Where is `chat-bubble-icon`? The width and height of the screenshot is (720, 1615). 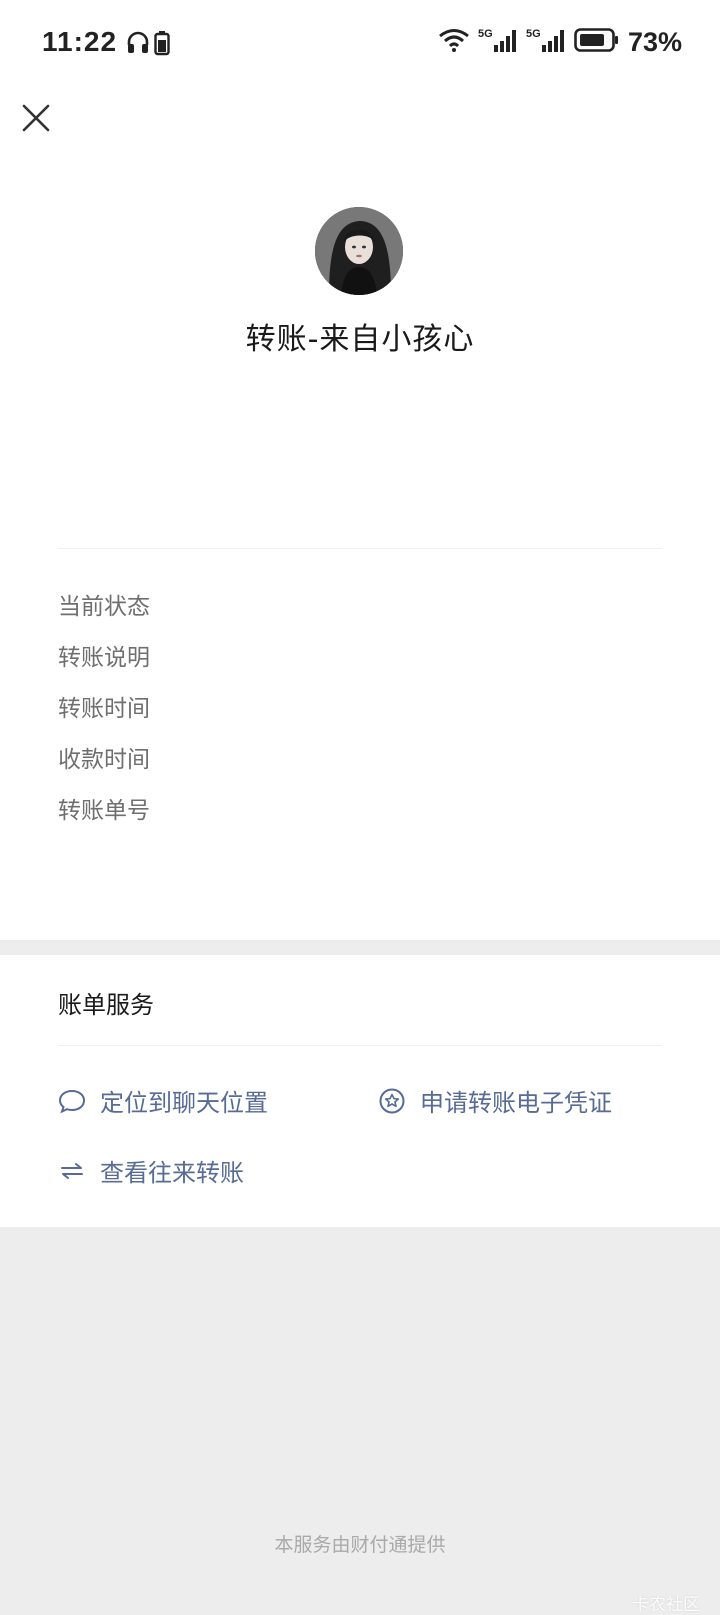 chat-bubble-icon is located at coordinates (72, 1101).